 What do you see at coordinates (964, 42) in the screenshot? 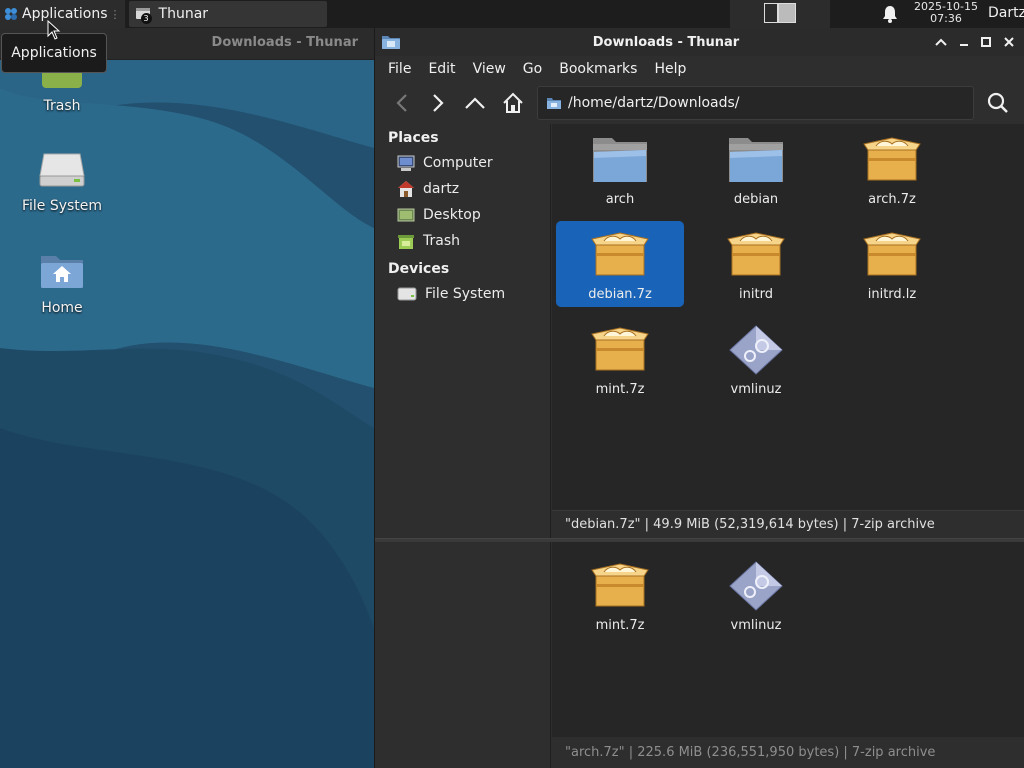
I see `window-minimize-button` at bounding box center [964, 42].